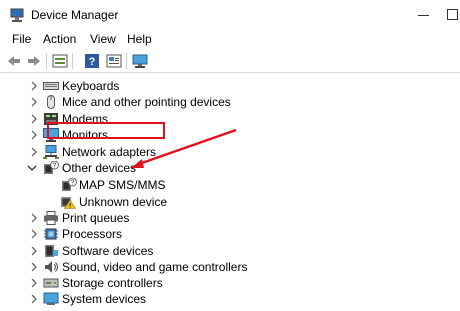 The image size is (460, 311). Describe the element at coordinates (69, 184) in the screenshot. I see `unknown-device-icon: ?` at that location.